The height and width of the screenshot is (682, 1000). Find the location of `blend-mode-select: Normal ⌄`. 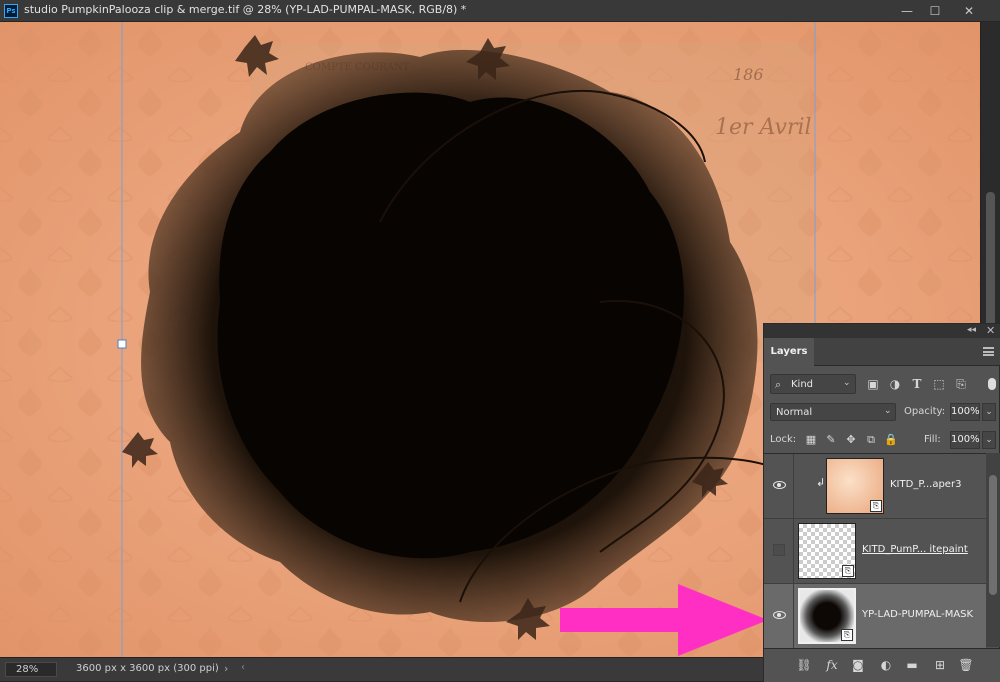

blend-mode-select: Normal ⌄ is located at coordinates (833, 412).